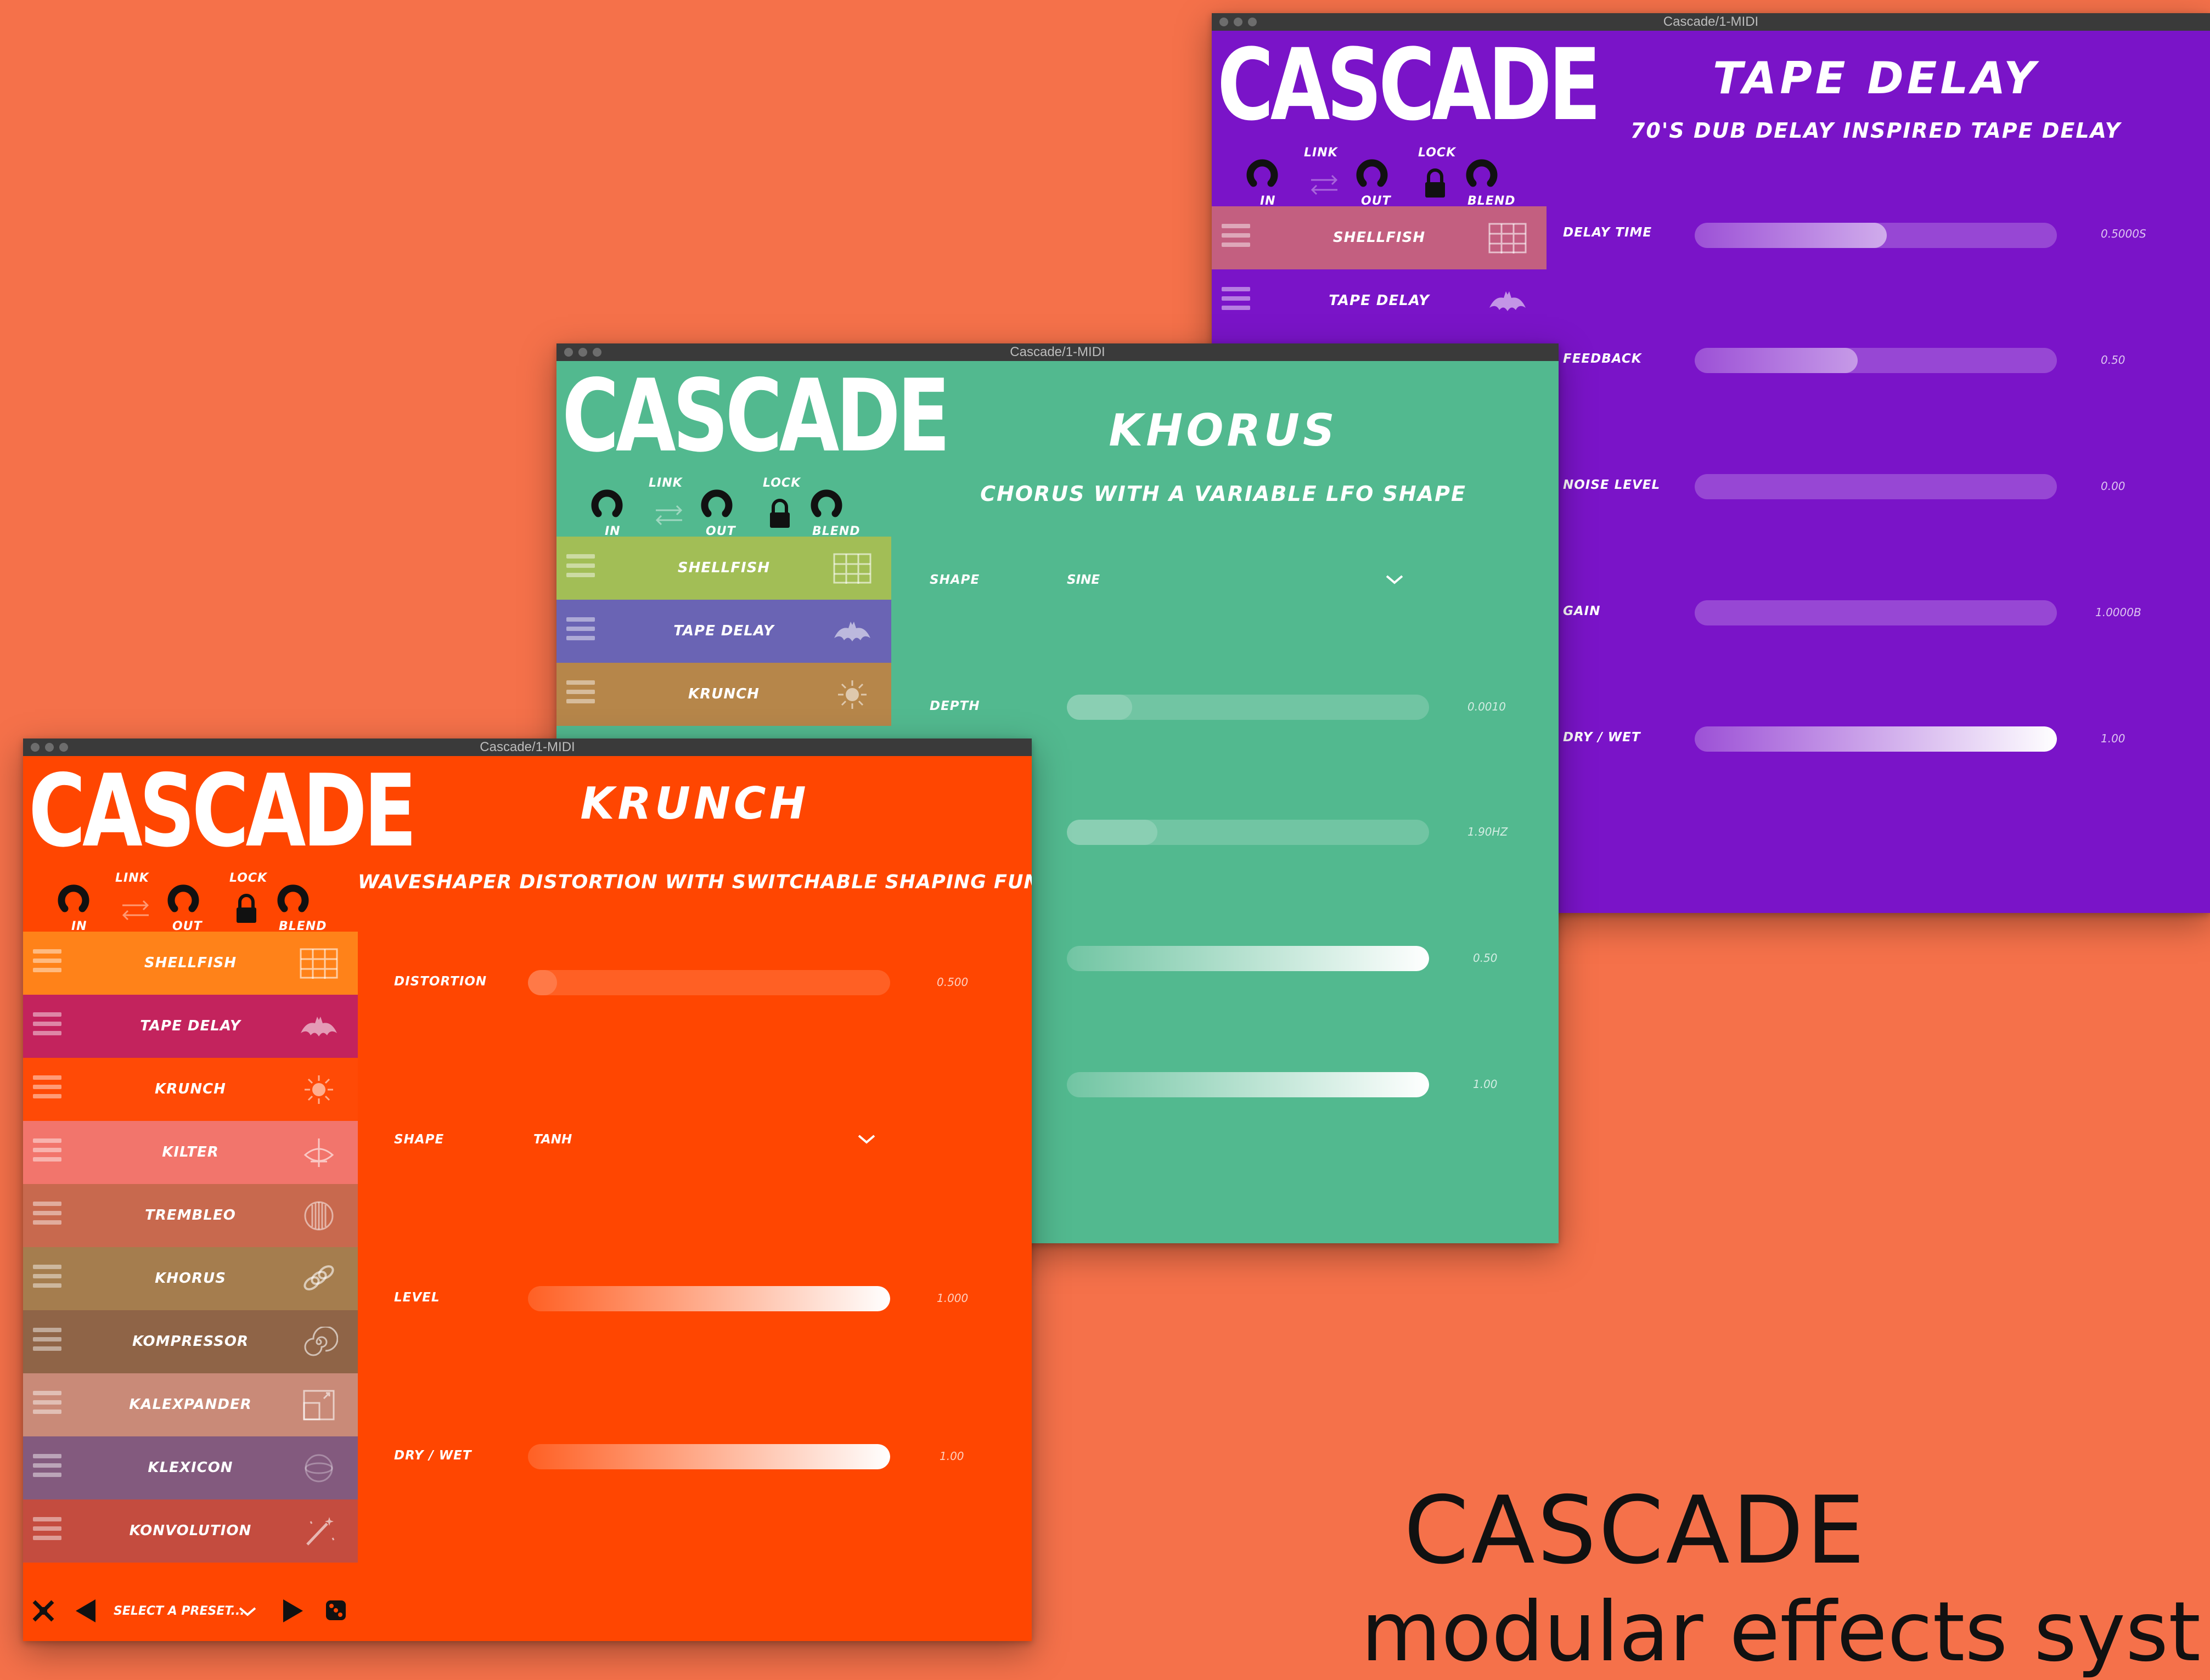  I want to click on effect-item-khorus: KHORUS, so click(190, 1278).